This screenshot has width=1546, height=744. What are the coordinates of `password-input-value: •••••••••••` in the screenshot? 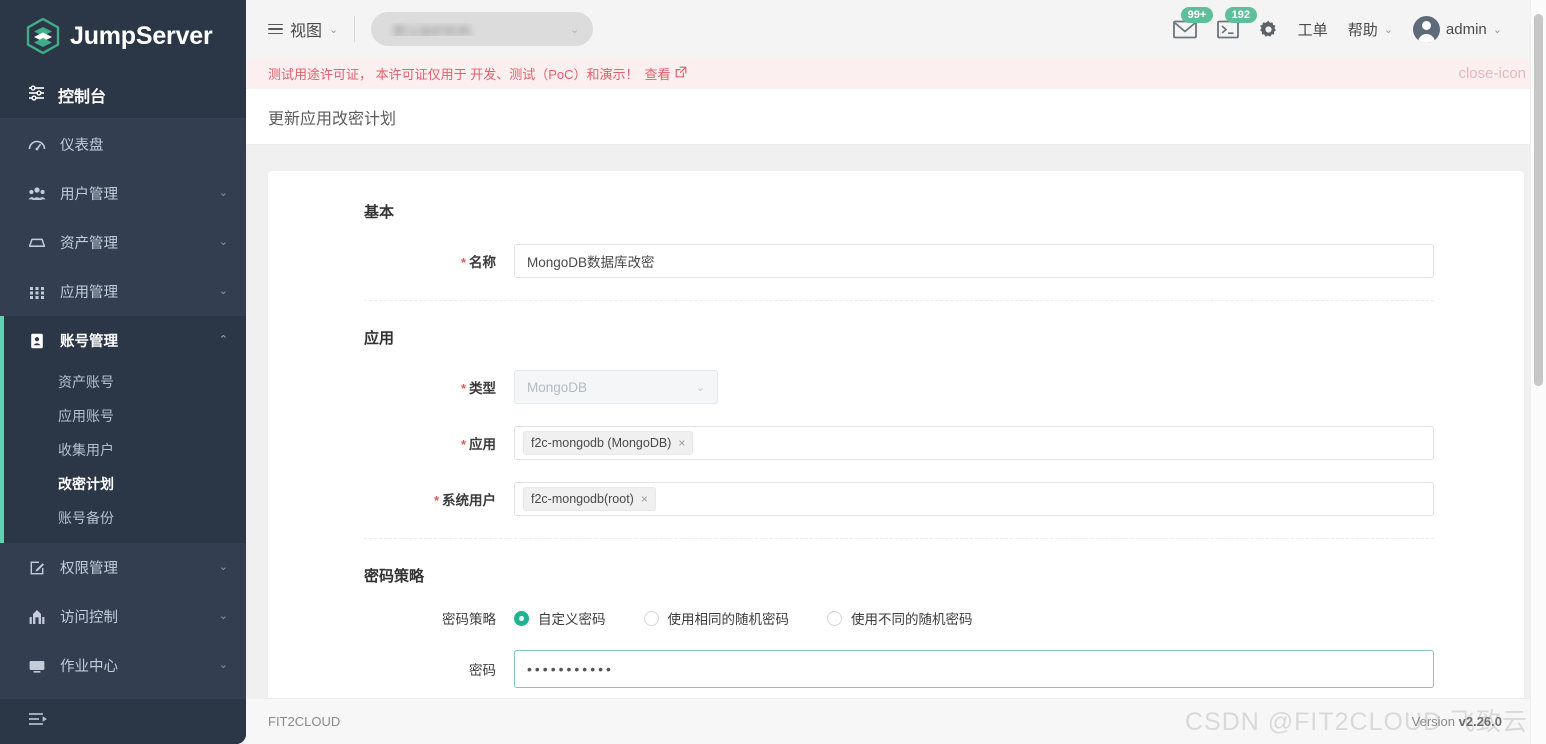 It's located at (570, 669).